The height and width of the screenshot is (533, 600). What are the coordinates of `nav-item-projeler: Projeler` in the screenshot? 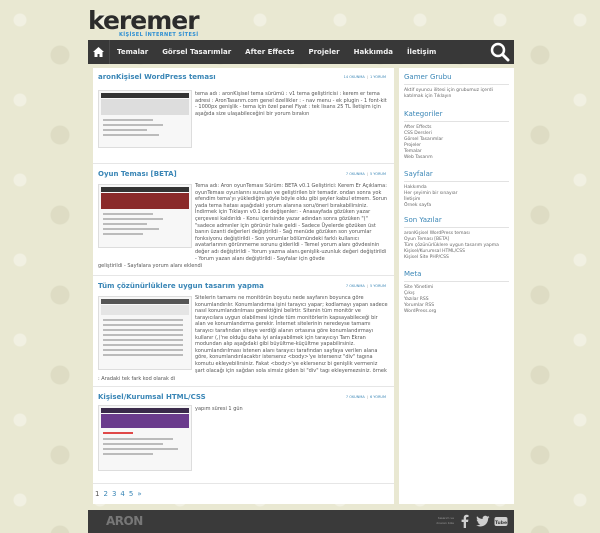 It's located at (323, 52).